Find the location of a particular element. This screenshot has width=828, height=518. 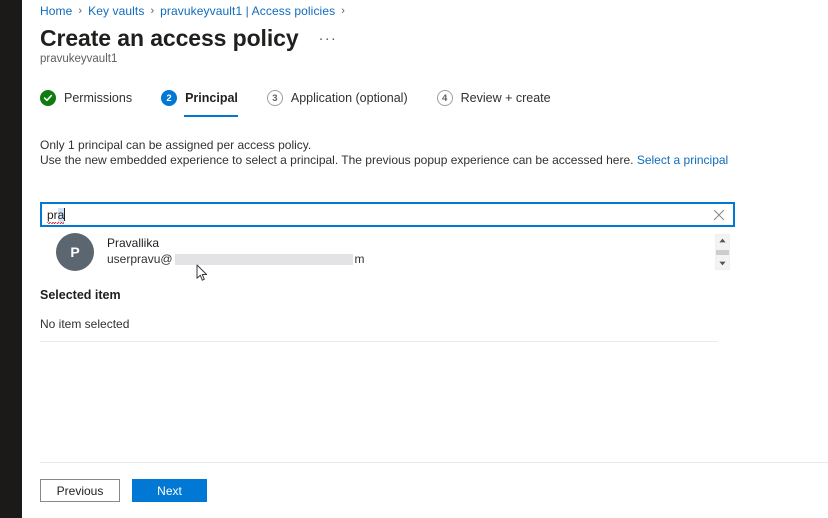

wizard-step-principal: 2 Principal is located at coordinates (199, 100).